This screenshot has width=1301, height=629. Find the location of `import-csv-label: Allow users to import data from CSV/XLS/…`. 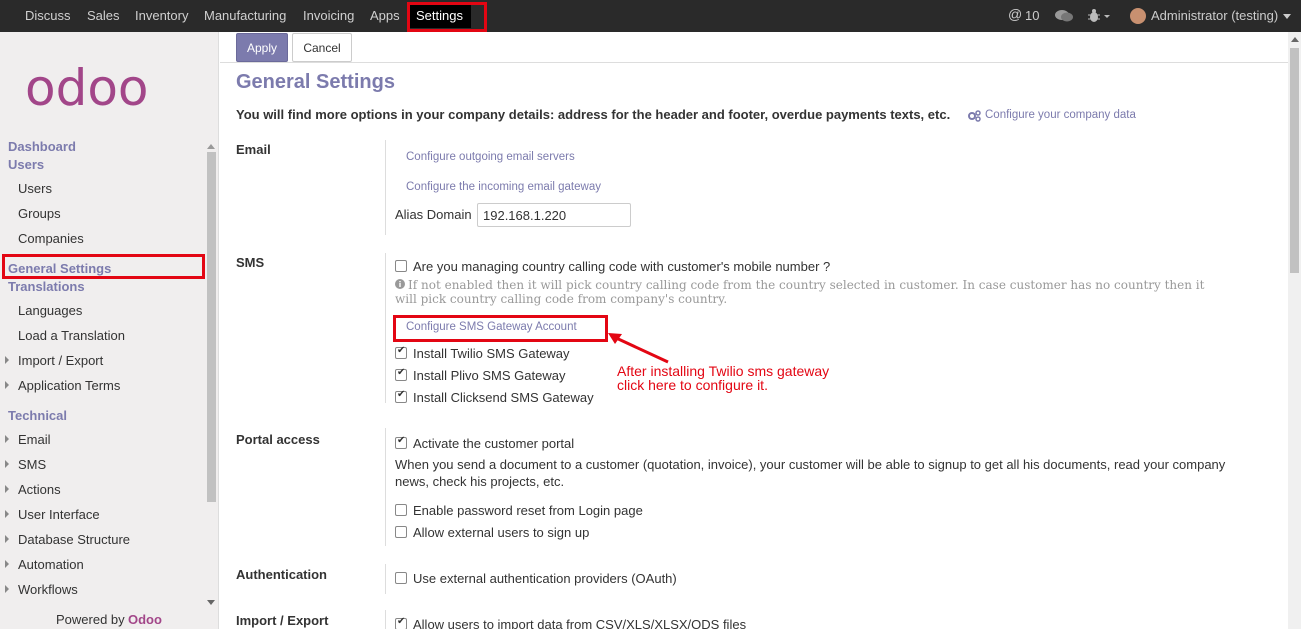

import-csv-label: Allow users to import data from CSV/XLS/… is located at coordinates (580, 623).